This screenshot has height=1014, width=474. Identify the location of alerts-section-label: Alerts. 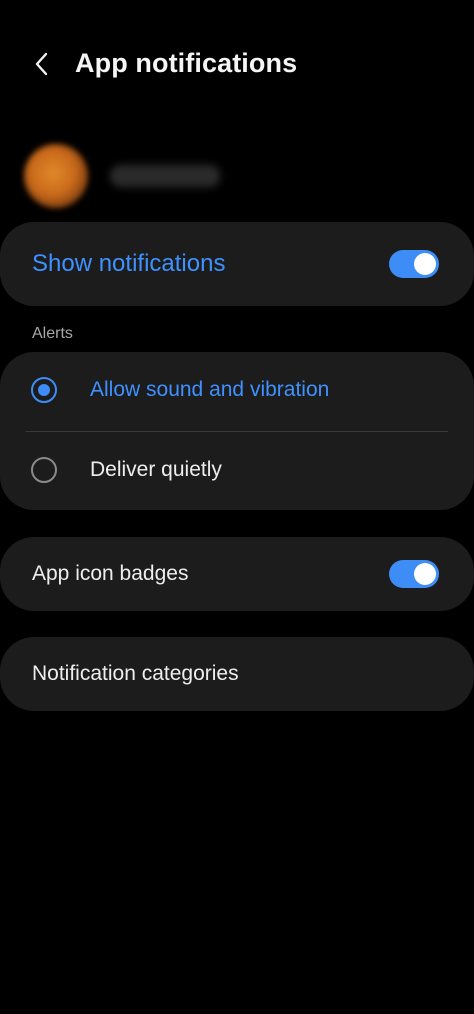
(52, 333).